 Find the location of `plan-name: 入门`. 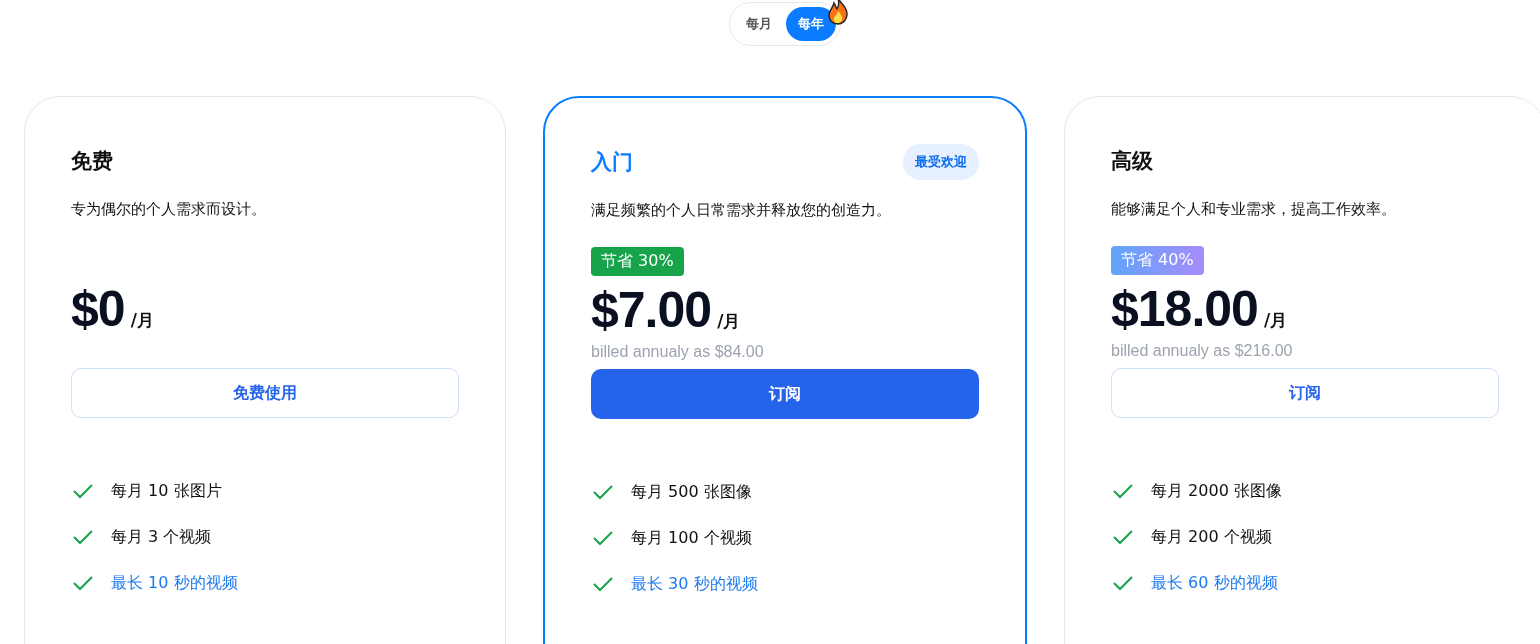

plan-name: 入门 is located at coordinates (612, 162).